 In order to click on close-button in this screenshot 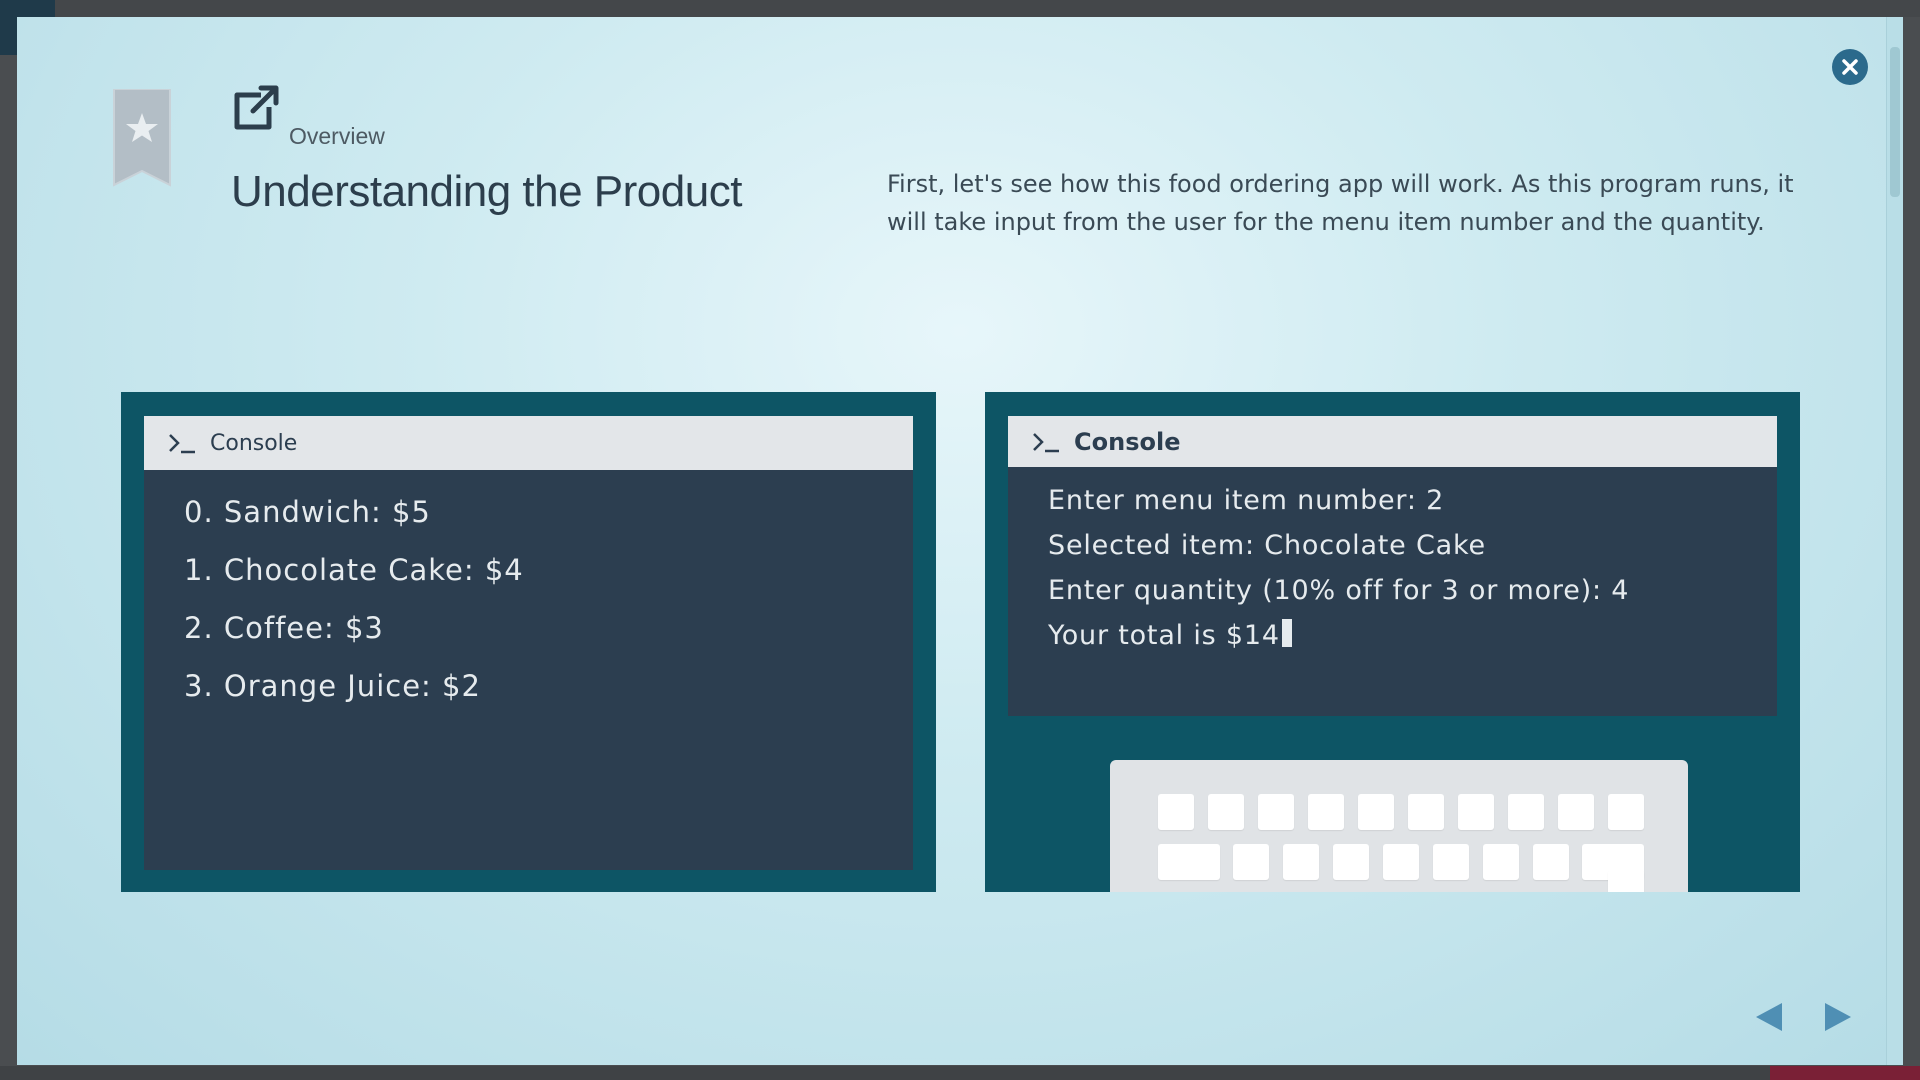, I will do `click(1850, 67)`.